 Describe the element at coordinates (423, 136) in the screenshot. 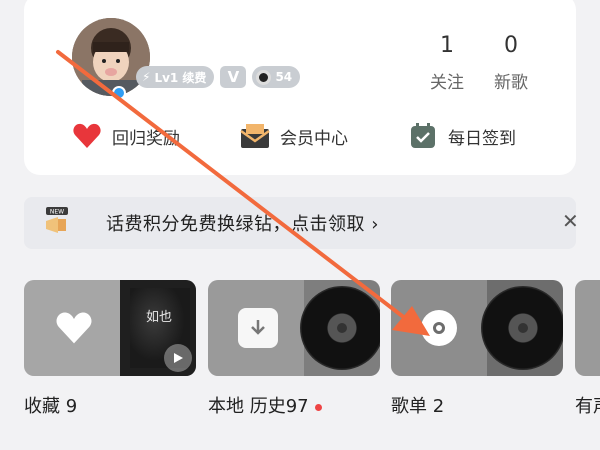

I see `calendar-check-icon` at that location.